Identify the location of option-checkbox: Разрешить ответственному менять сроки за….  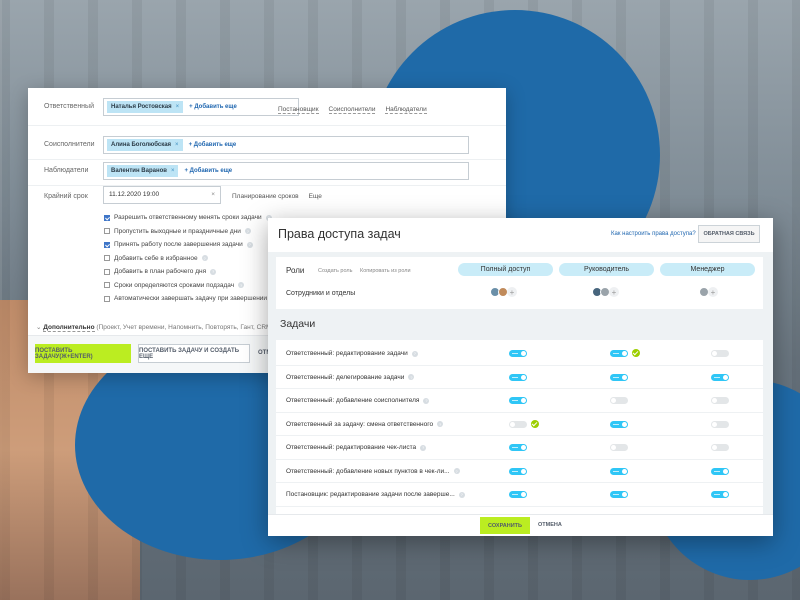
(192, 218).